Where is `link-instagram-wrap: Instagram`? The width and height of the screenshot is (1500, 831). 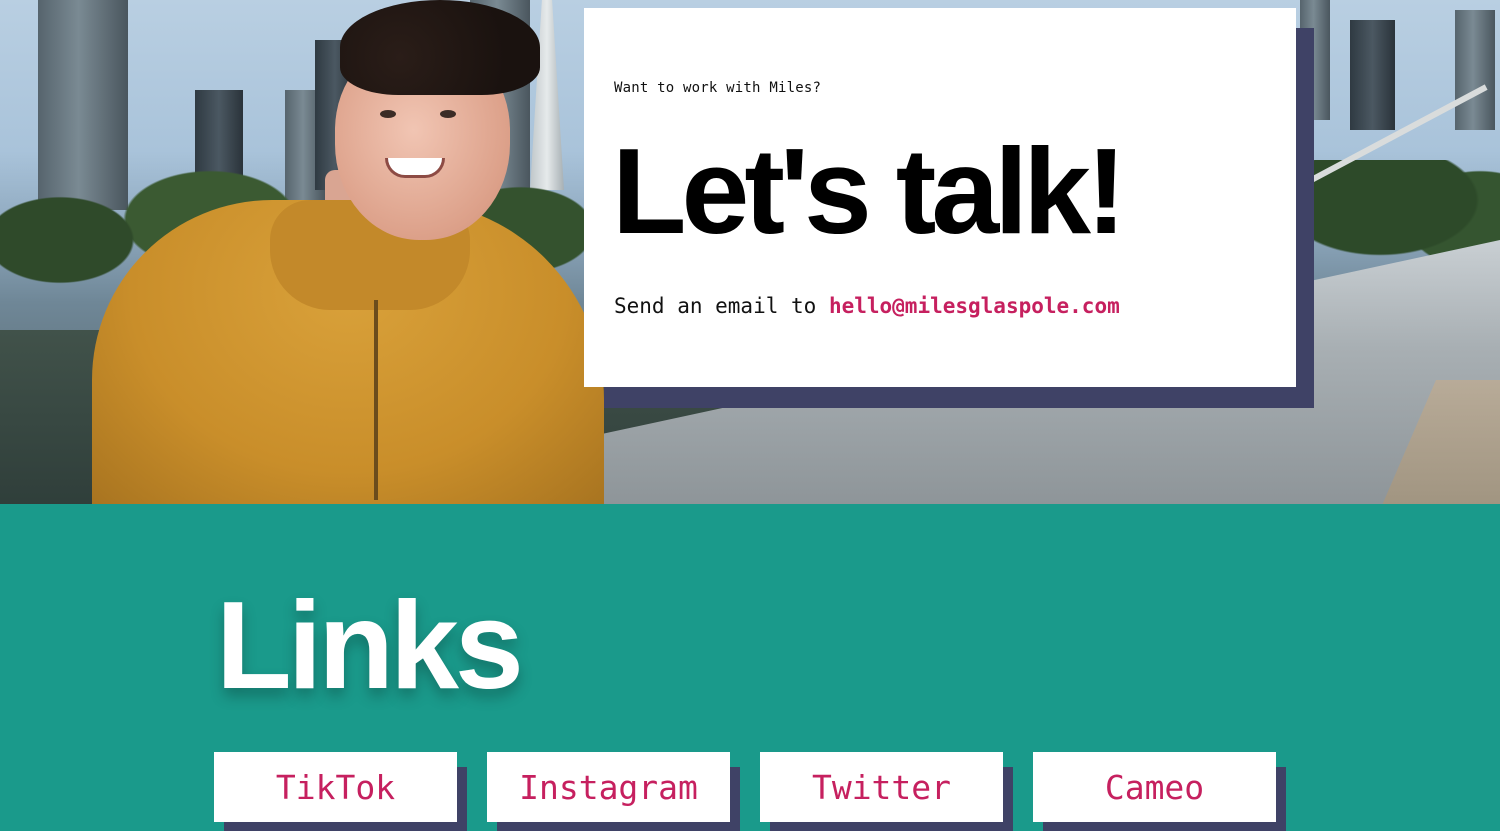 link-instagram-wrap: Instagram is located at coordinates (613, 791).